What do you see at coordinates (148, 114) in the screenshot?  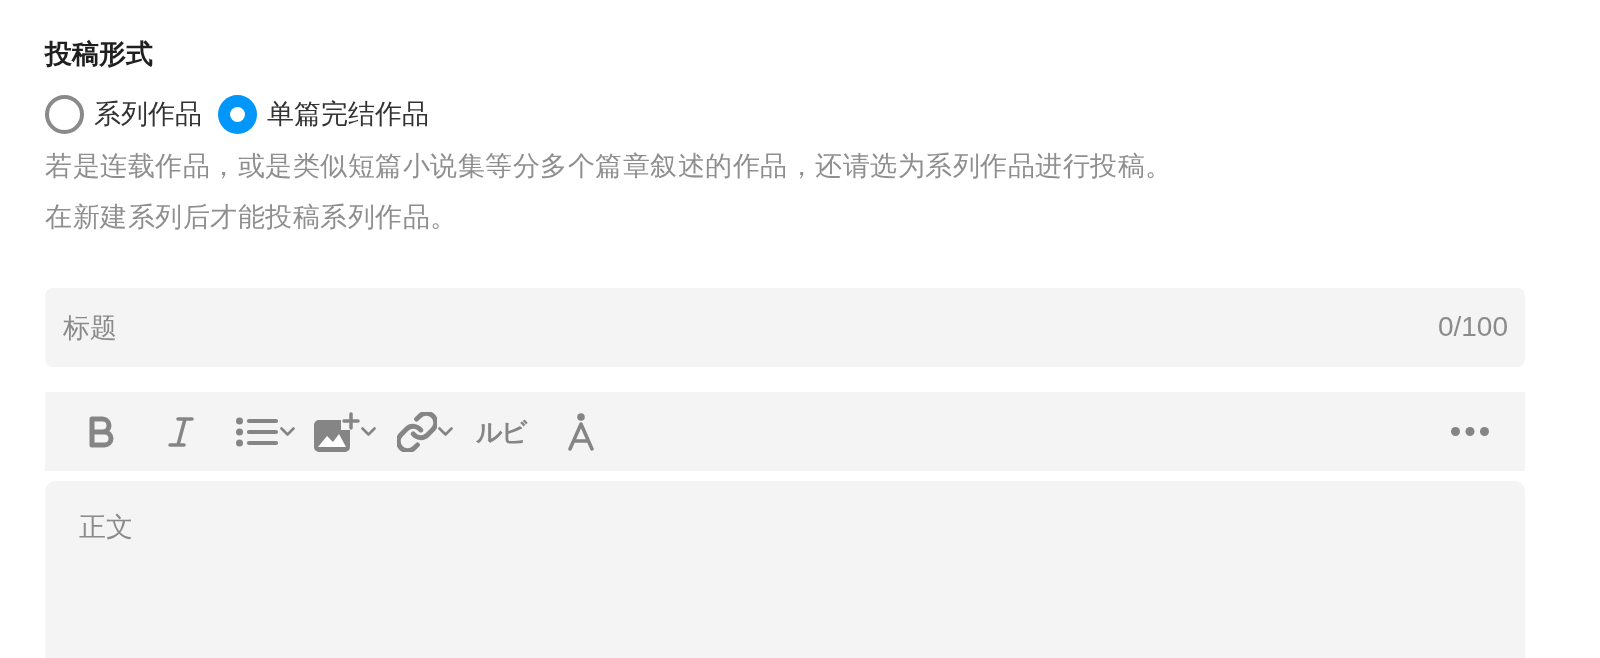 I see `radio-label: 系列作品` at bounding box center [148, 114].